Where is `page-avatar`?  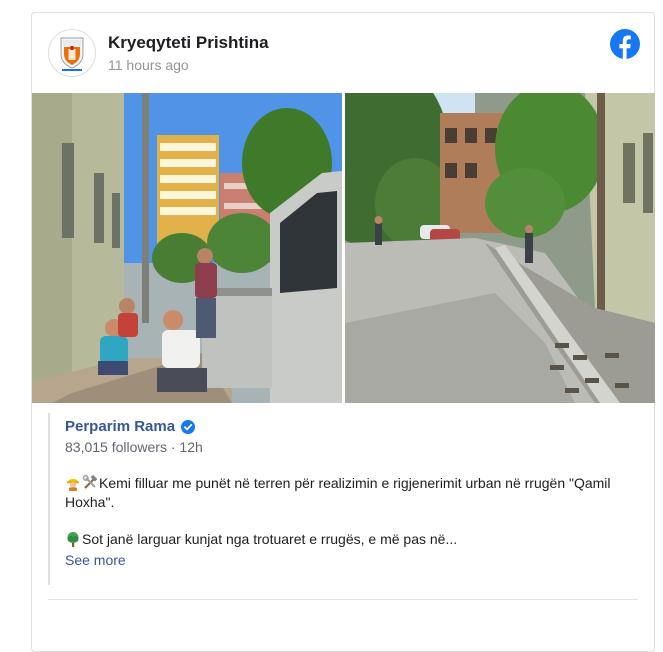 page-avatar is located at coordinates (72, 53).